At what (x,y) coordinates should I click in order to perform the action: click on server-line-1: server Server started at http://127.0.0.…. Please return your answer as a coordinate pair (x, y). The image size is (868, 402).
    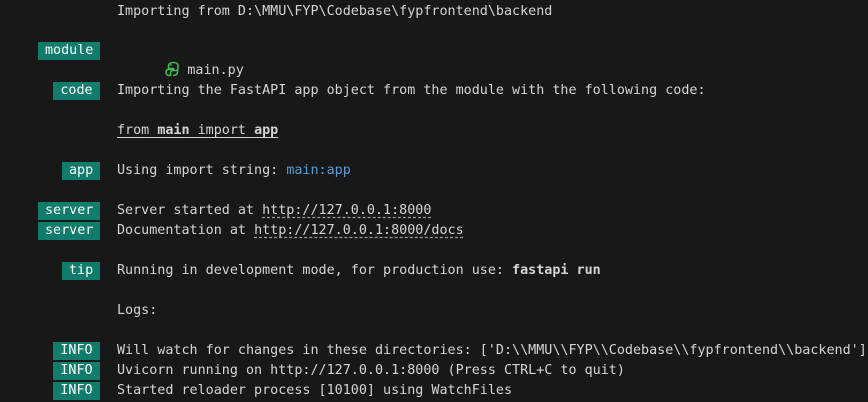
    Looking at the image, I should click on (434, 211).